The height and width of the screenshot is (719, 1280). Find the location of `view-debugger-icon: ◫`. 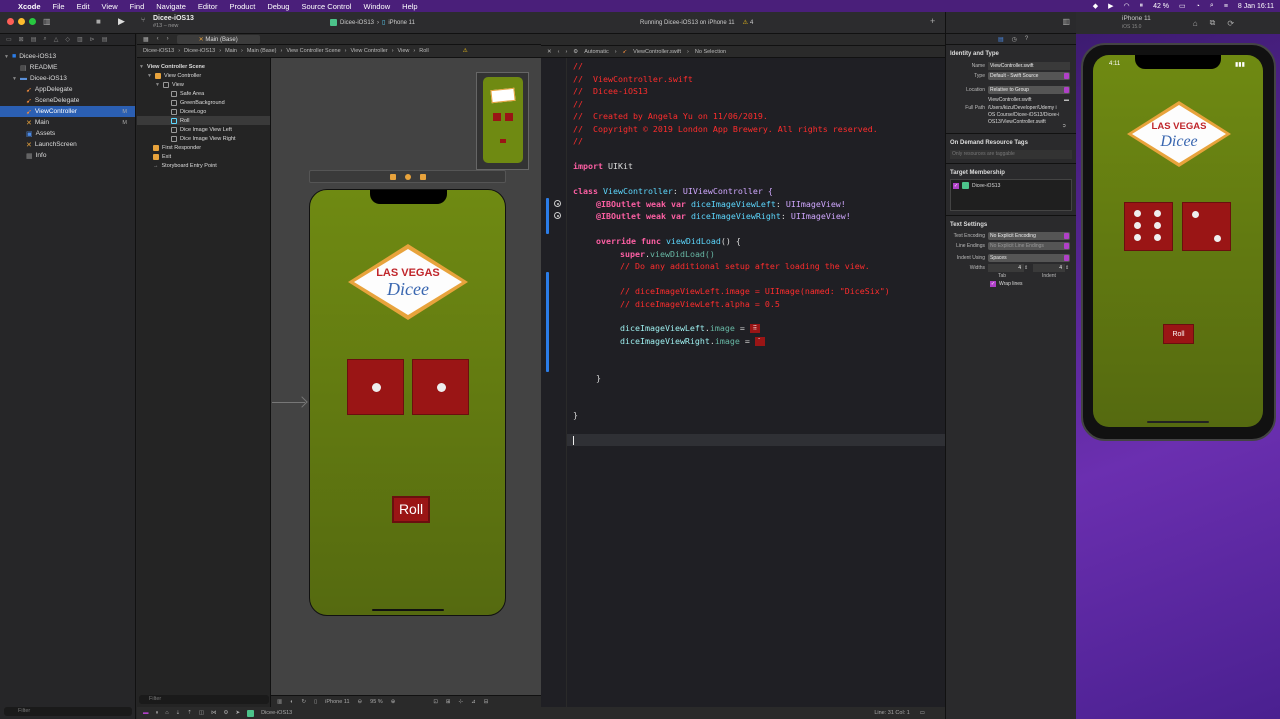

view-debugger-icon: ◫ is located at coordinates (201, 713).